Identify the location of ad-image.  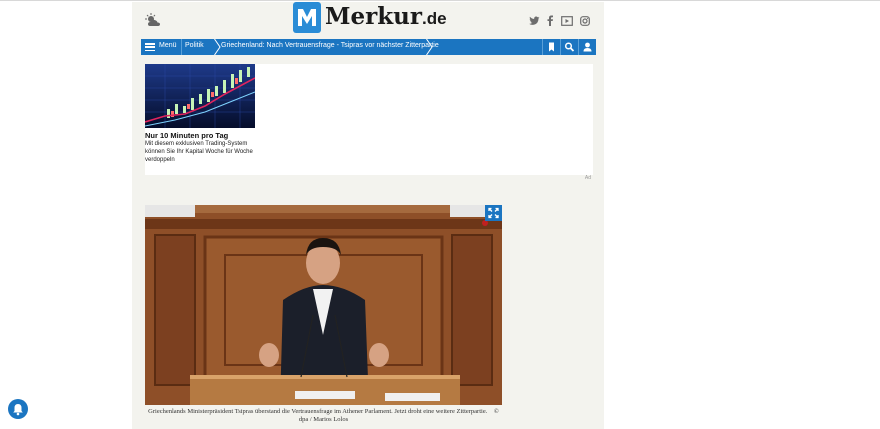
(200, 96).